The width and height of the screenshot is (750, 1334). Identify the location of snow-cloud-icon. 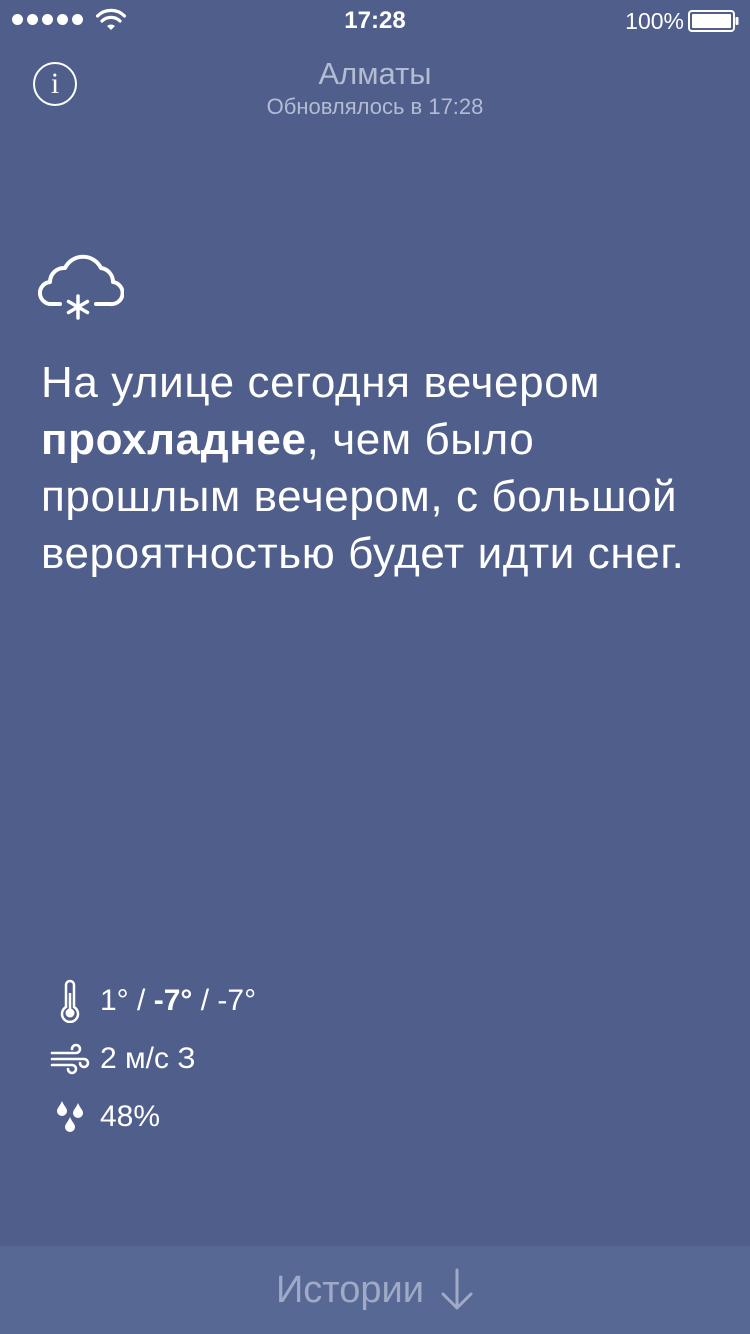
(81, 287).